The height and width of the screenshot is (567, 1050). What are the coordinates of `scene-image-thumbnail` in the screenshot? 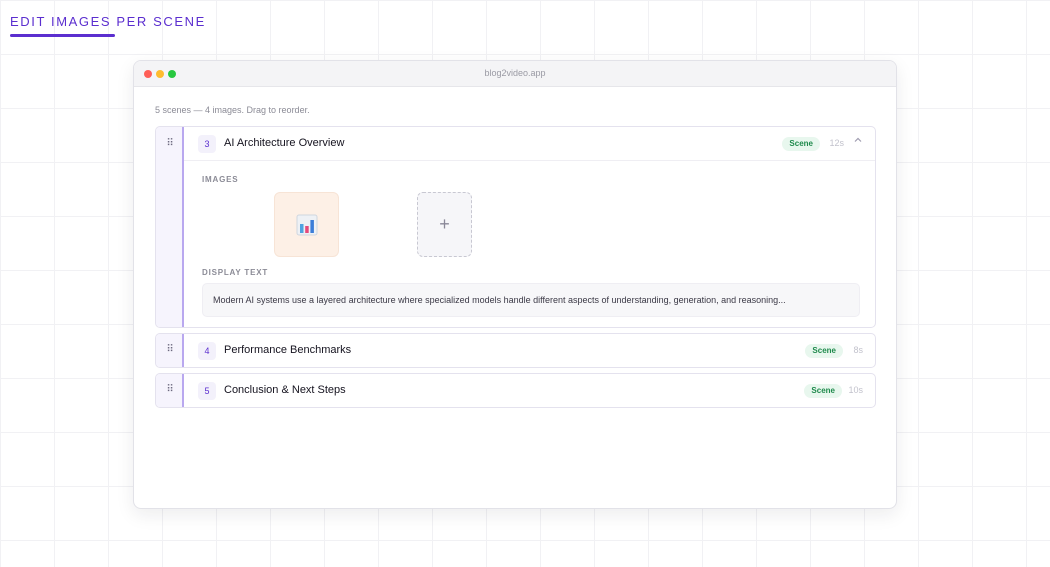 It's located at (306, 224).